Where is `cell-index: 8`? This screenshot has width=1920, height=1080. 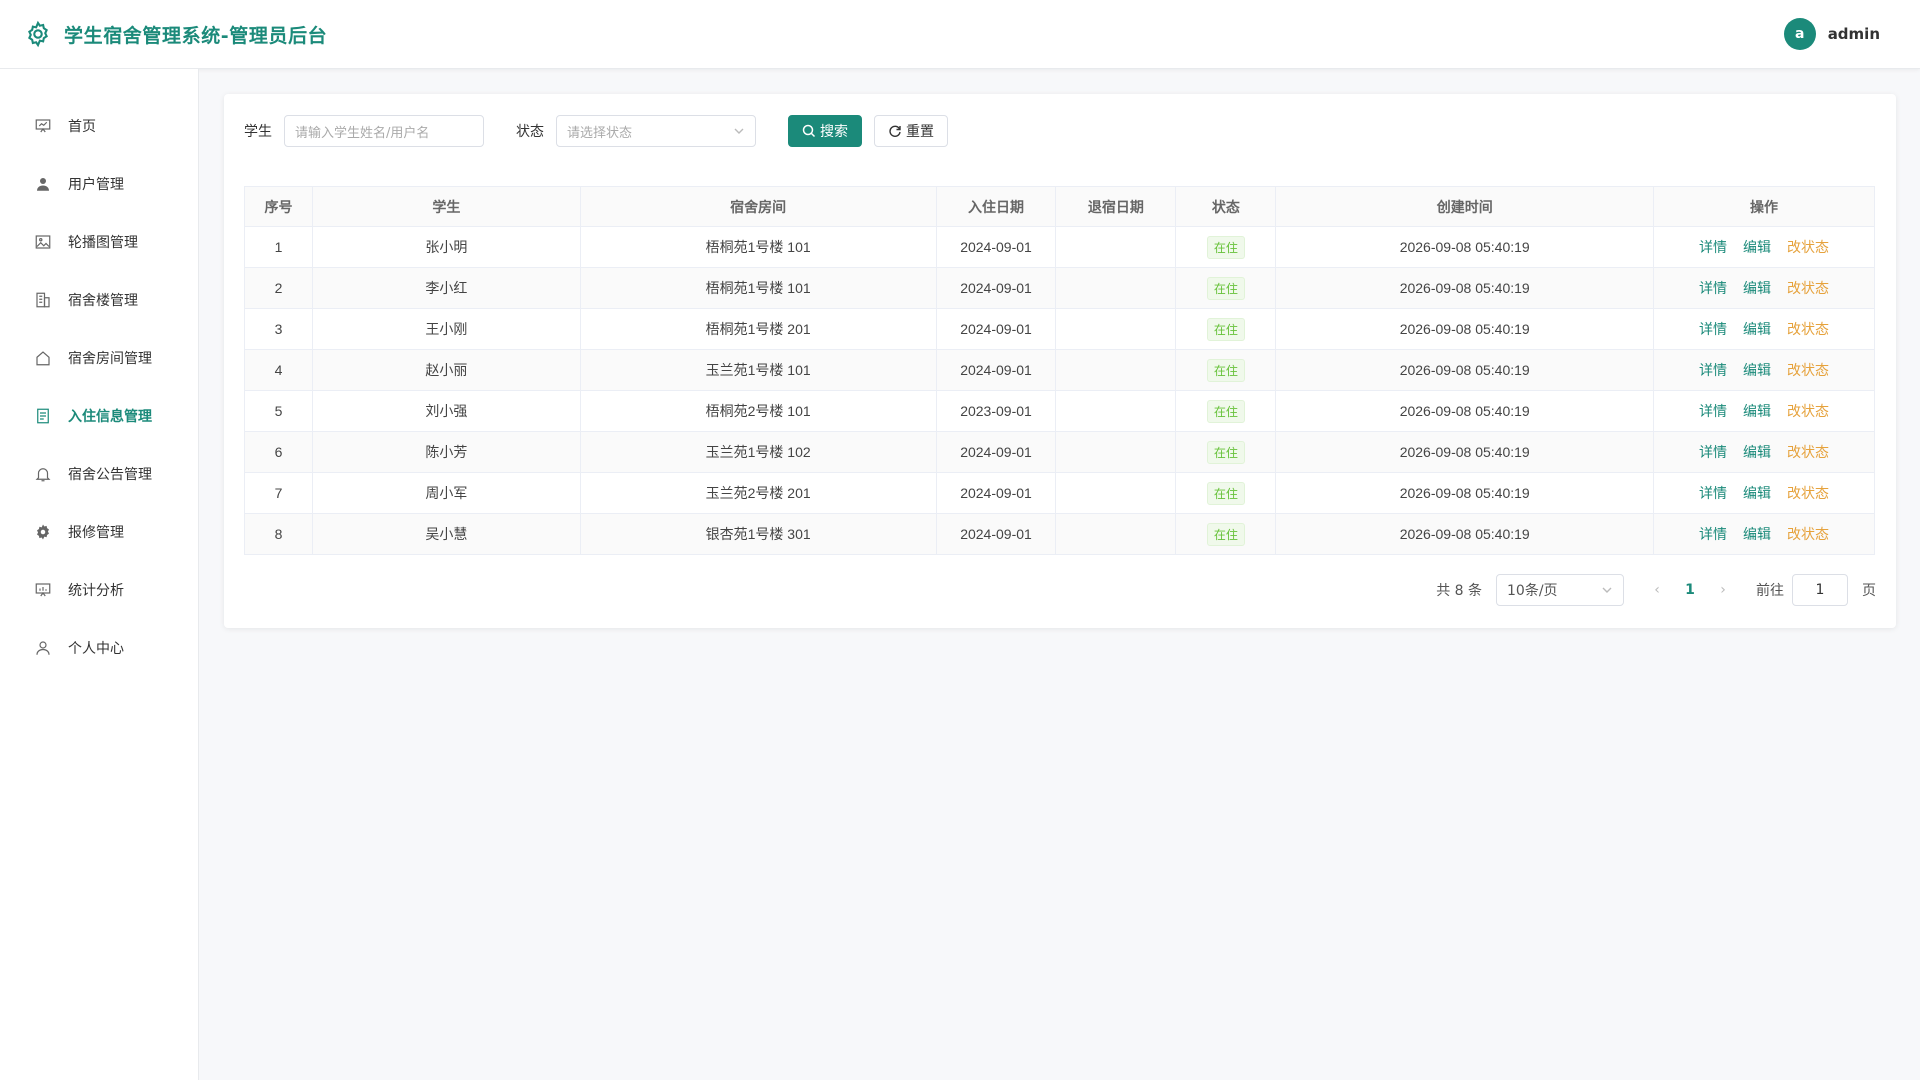
cell-index: 8 is located at coordinates (278, 534).